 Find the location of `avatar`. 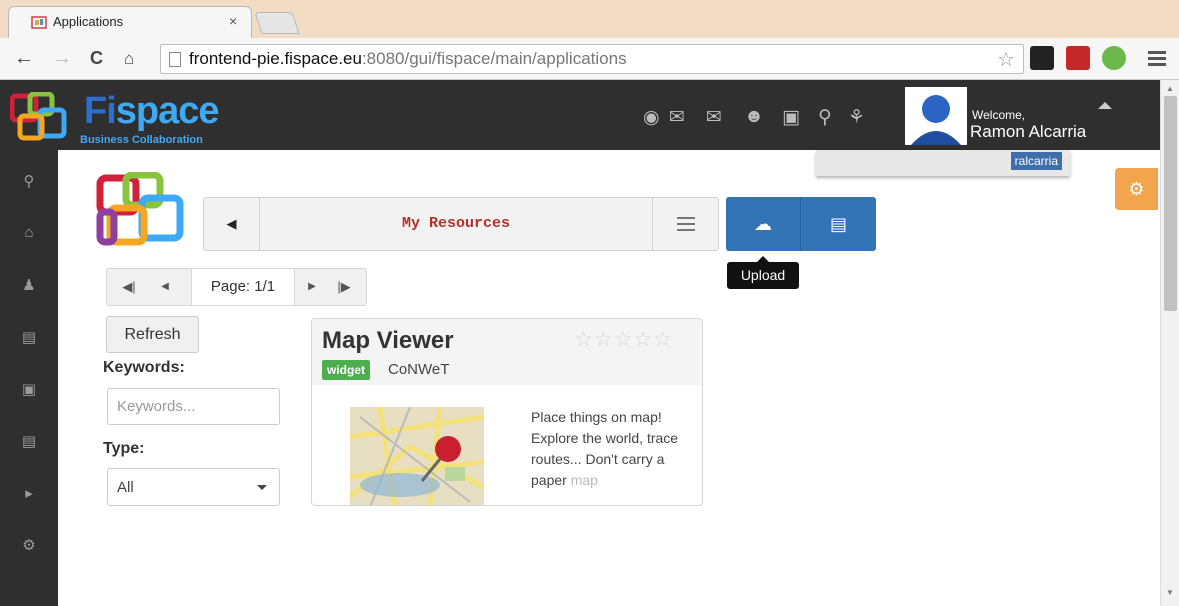

avatar is located at coordinates (936, 116).